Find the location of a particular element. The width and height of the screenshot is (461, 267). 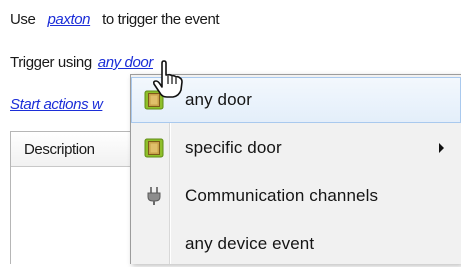

start-actions-link: Start actions w is located at coordinates (56, 104).